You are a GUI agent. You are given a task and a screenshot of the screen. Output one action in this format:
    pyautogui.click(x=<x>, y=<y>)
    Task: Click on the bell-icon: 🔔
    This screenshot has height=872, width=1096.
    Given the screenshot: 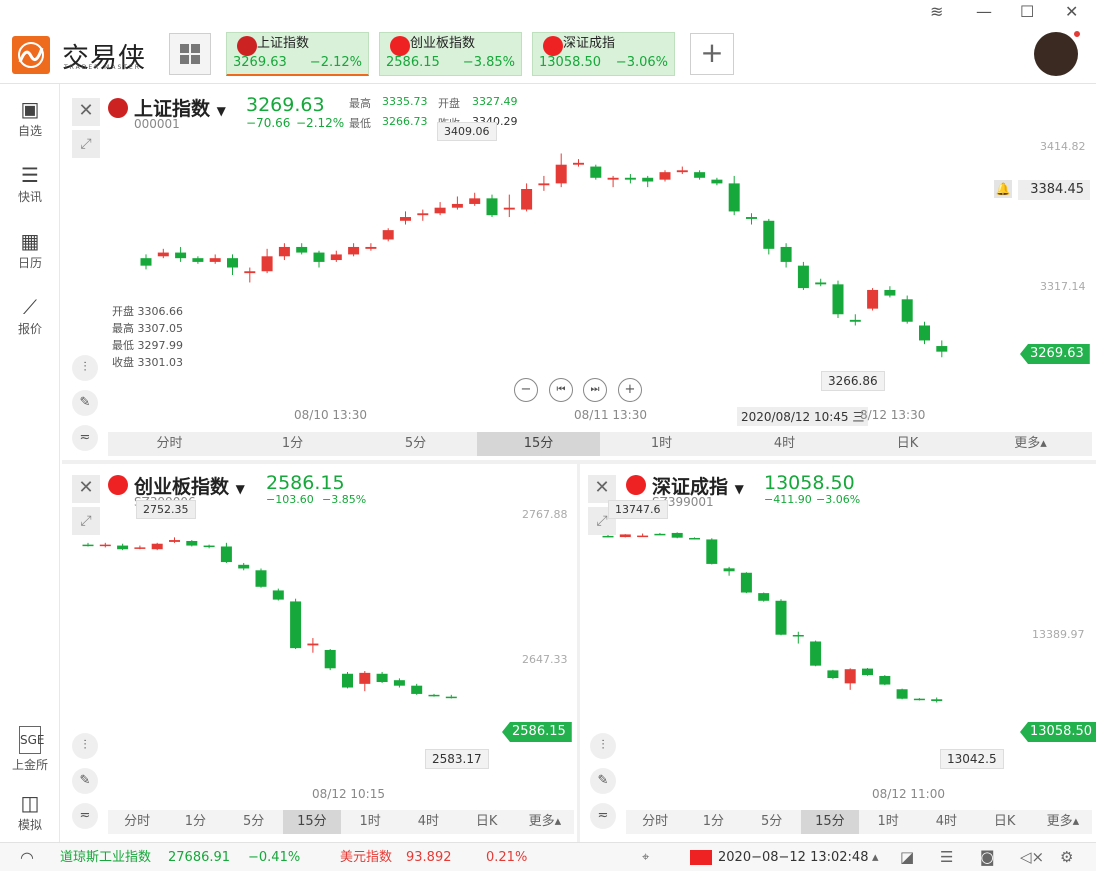 What is the action you would take?
    pyautogui.click(x=1003, y=189)
    